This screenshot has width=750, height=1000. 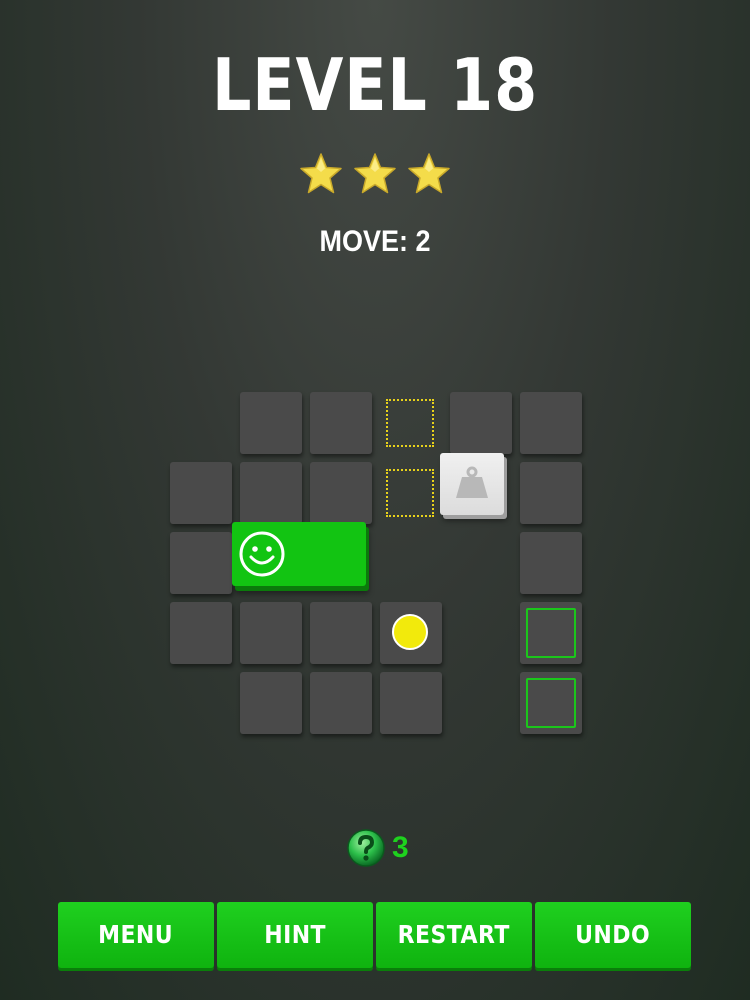 I want to click on restart-button: RESTART, so click(x=454, y=935).